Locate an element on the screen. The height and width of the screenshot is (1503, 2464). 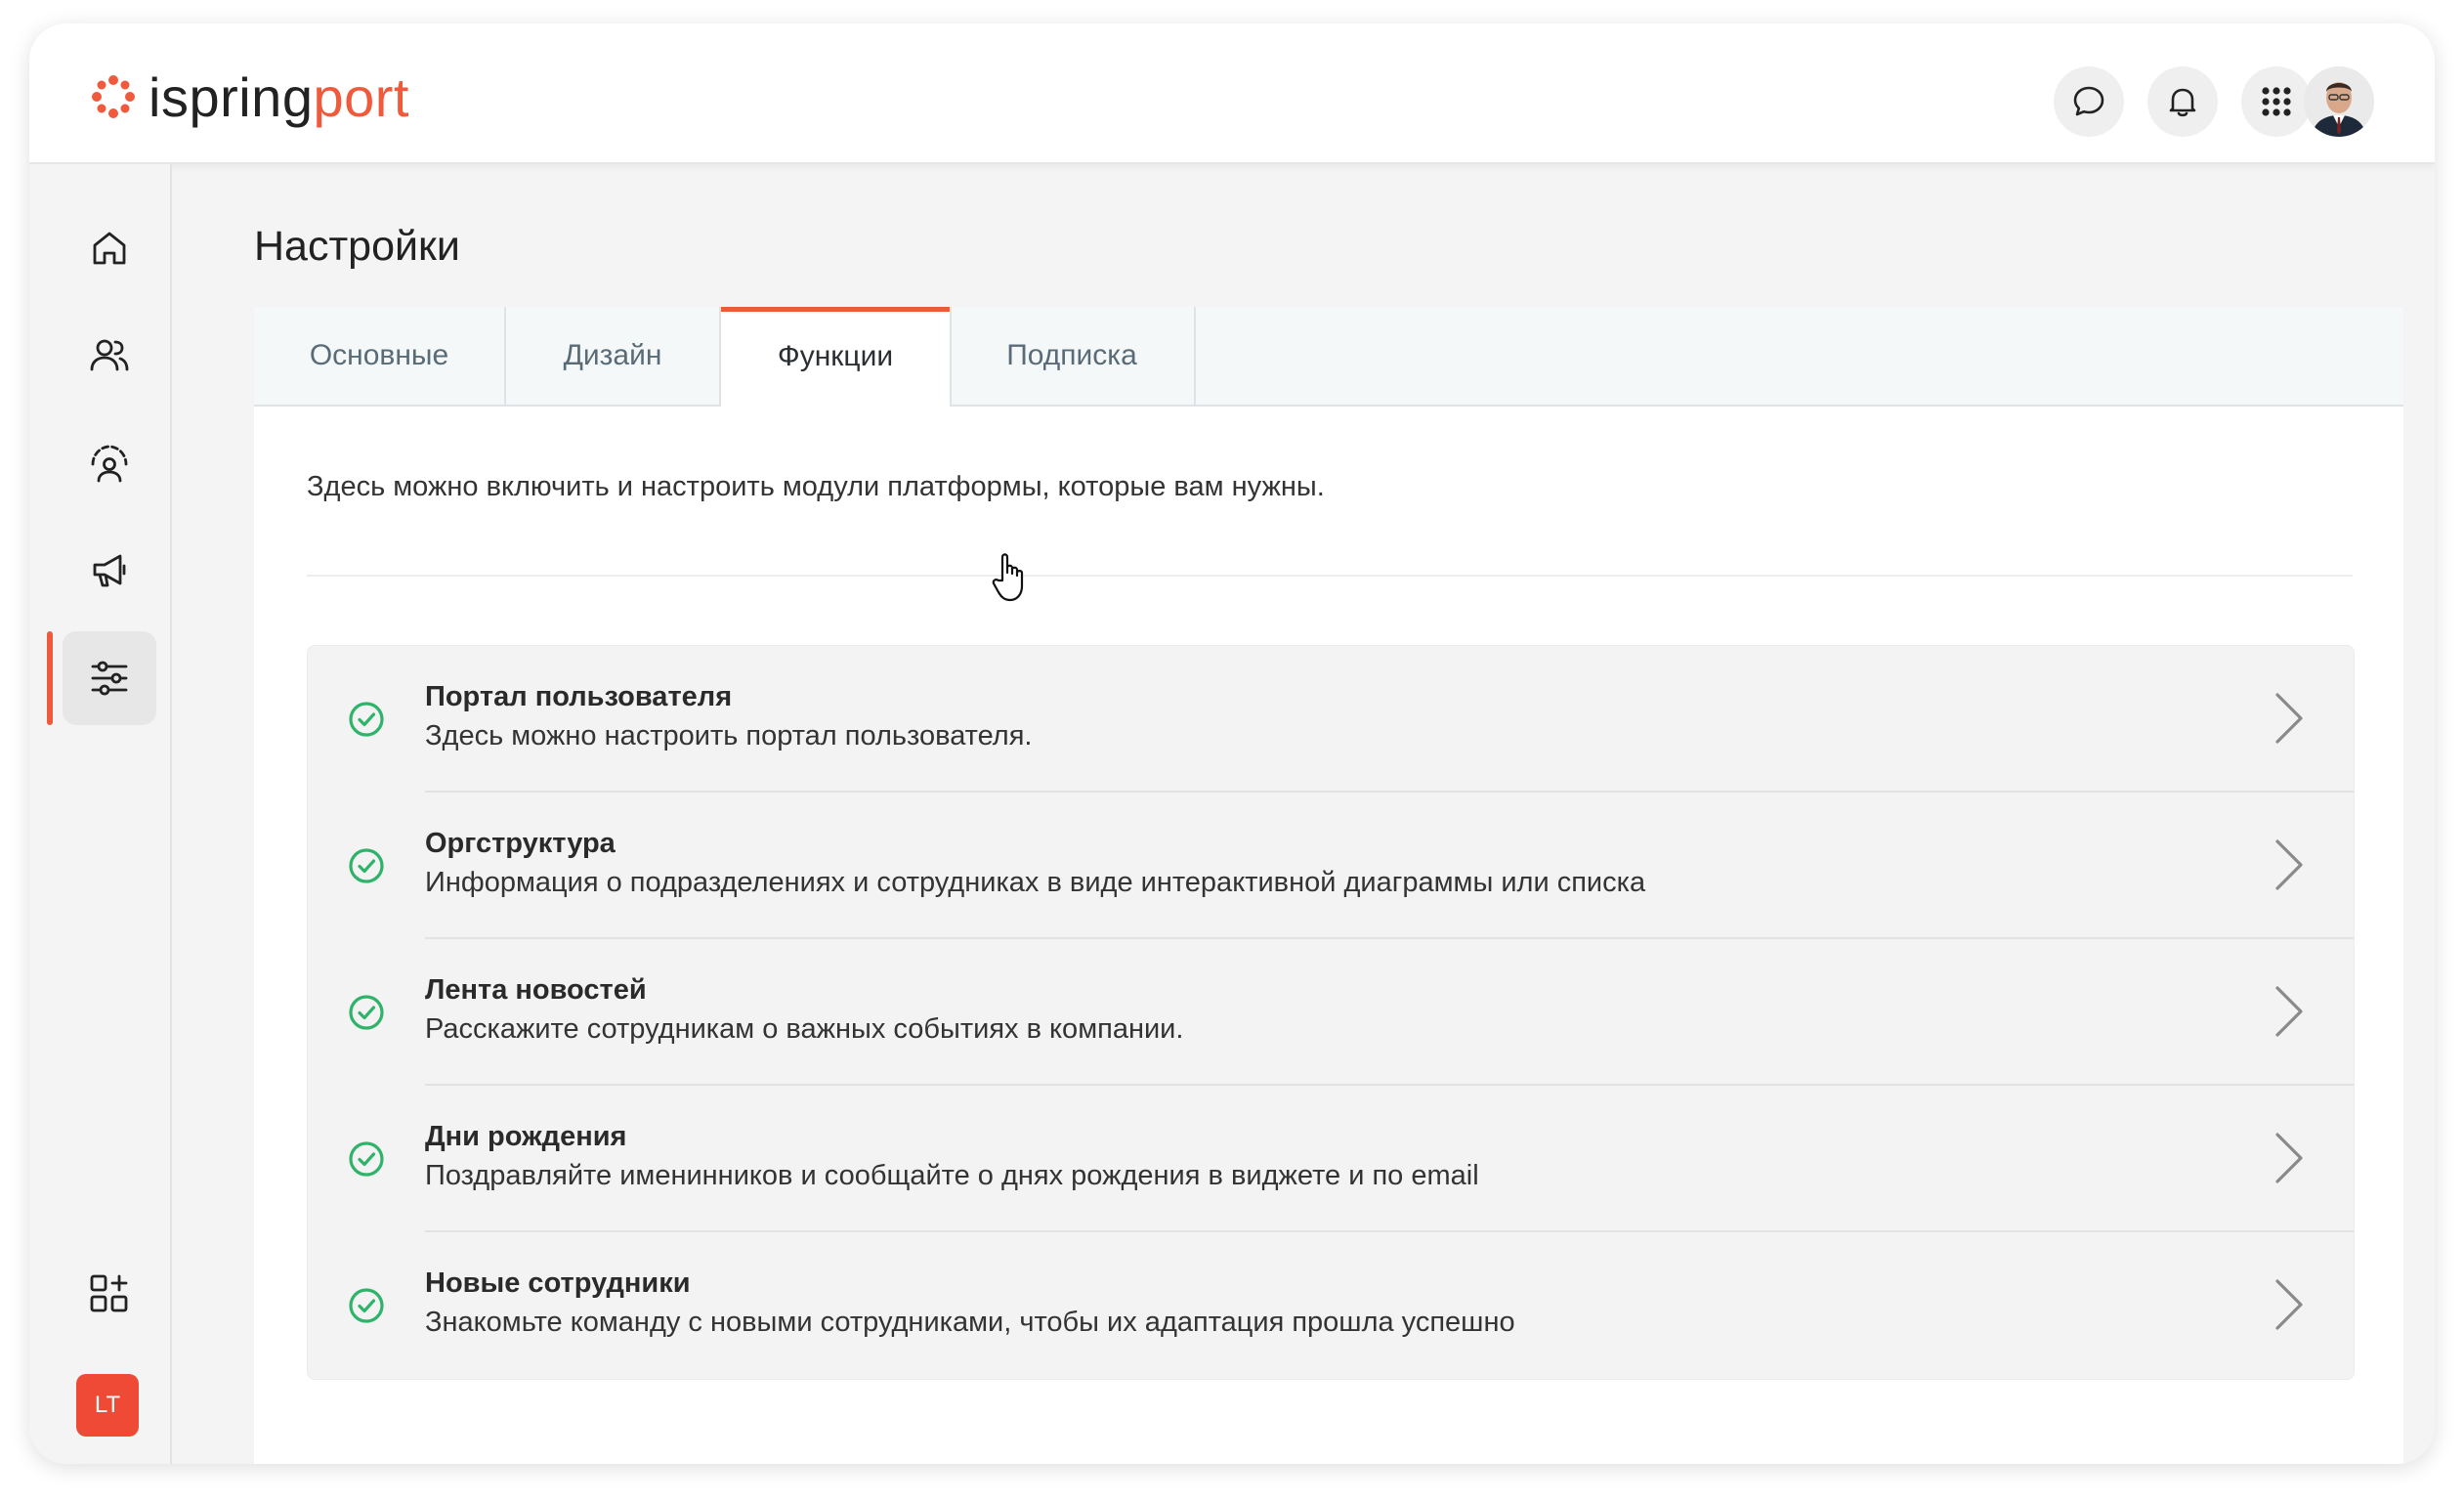
tab-features: Функции is located at coordinates (835, 357).